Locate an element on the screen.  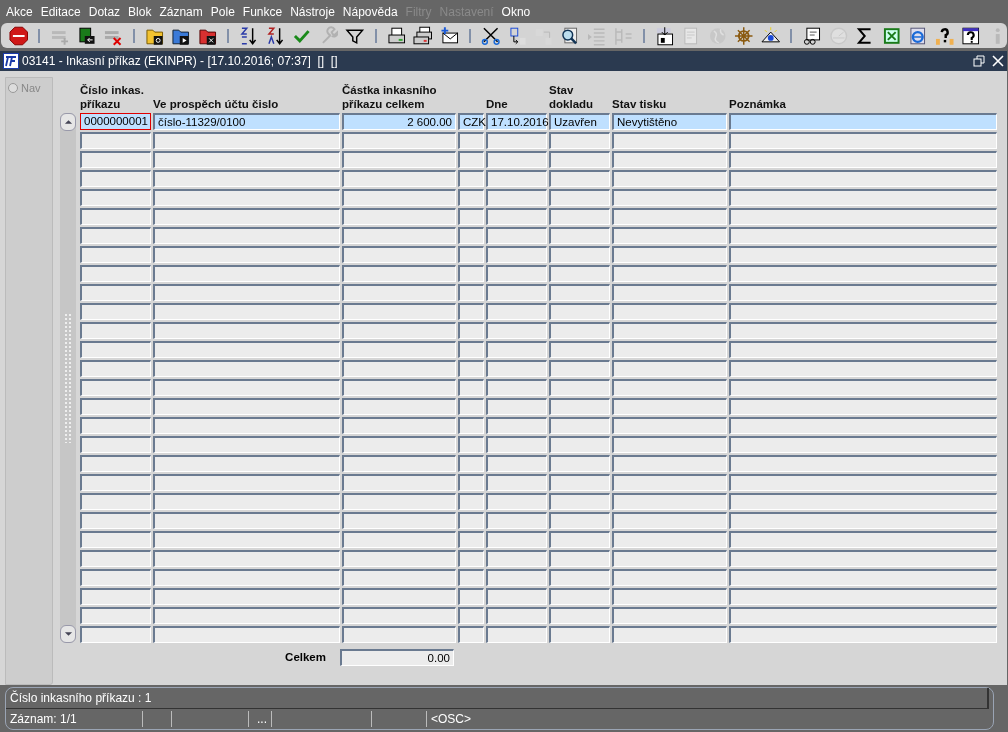
printers-icon is located at coordinates (423, 35).